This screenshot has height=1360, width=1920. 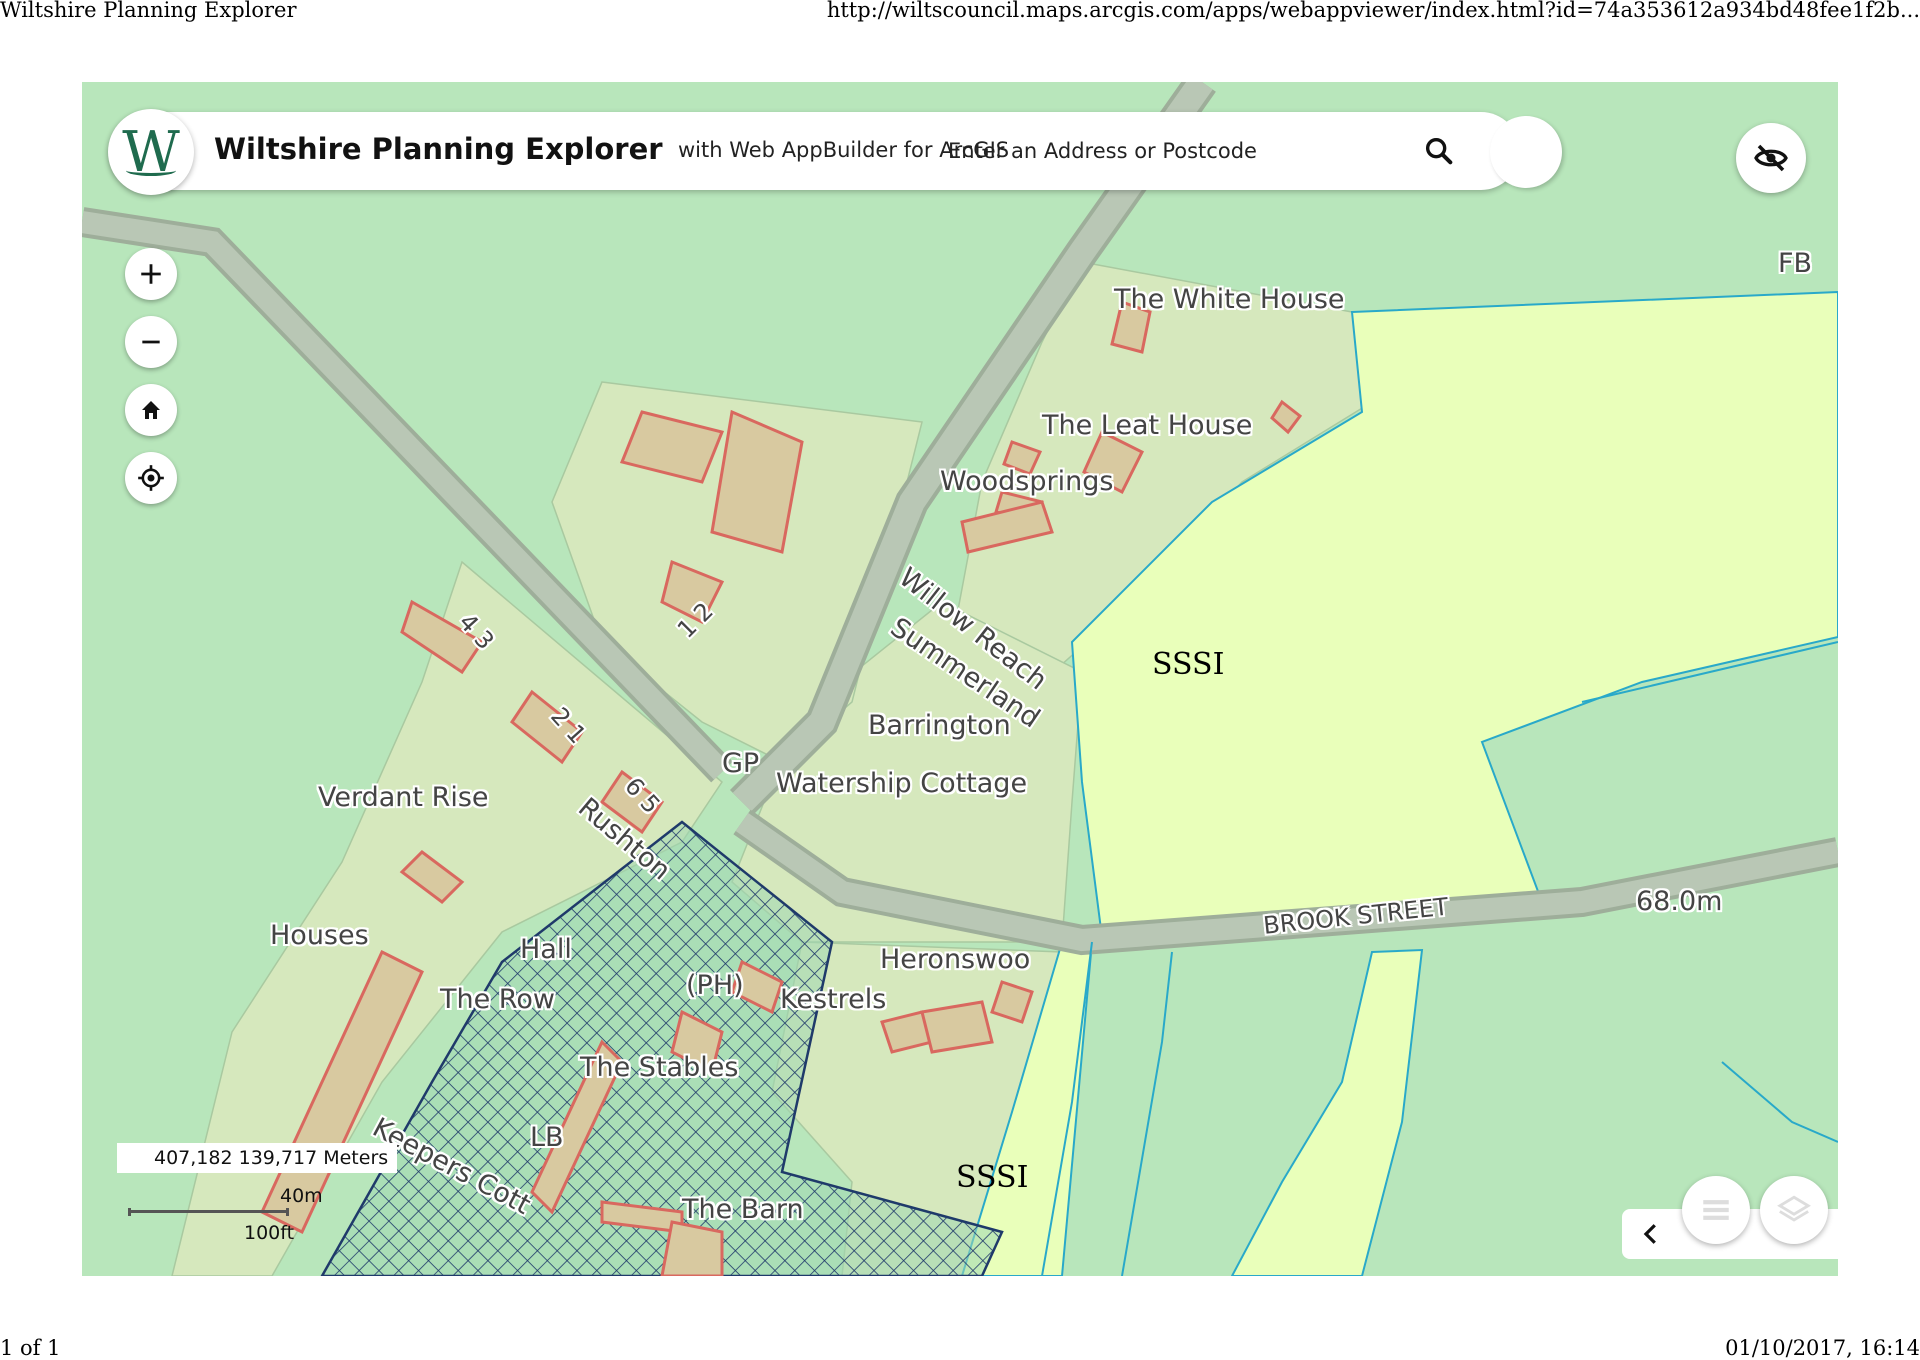 I want to click on map-label-verdant-rise: Verdant Rise, so click(x=403, y=797).